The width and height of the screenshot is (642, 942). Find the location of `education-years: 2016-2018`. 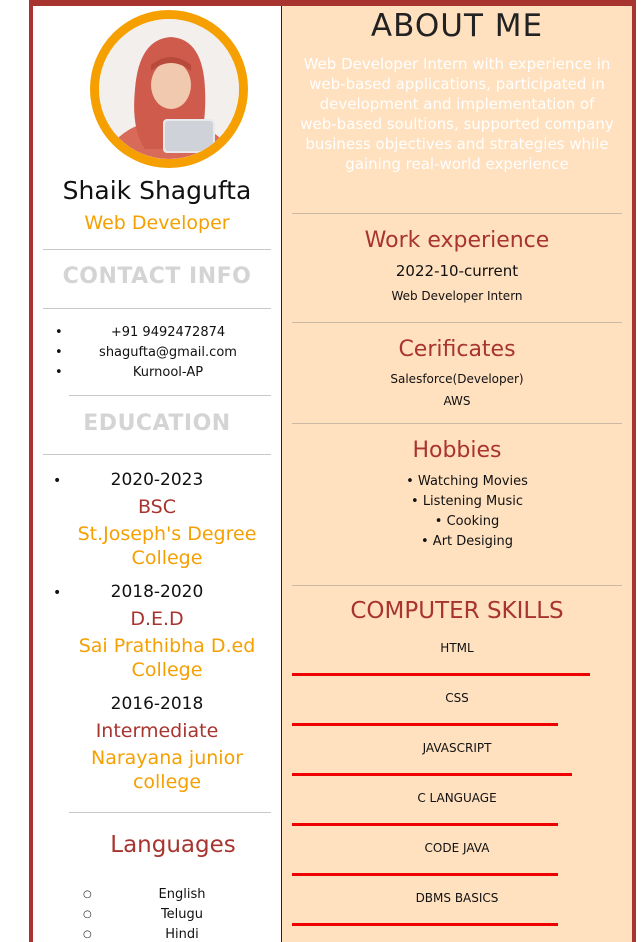

education-years: 2016-2018 is located at coordinates (157, 704).